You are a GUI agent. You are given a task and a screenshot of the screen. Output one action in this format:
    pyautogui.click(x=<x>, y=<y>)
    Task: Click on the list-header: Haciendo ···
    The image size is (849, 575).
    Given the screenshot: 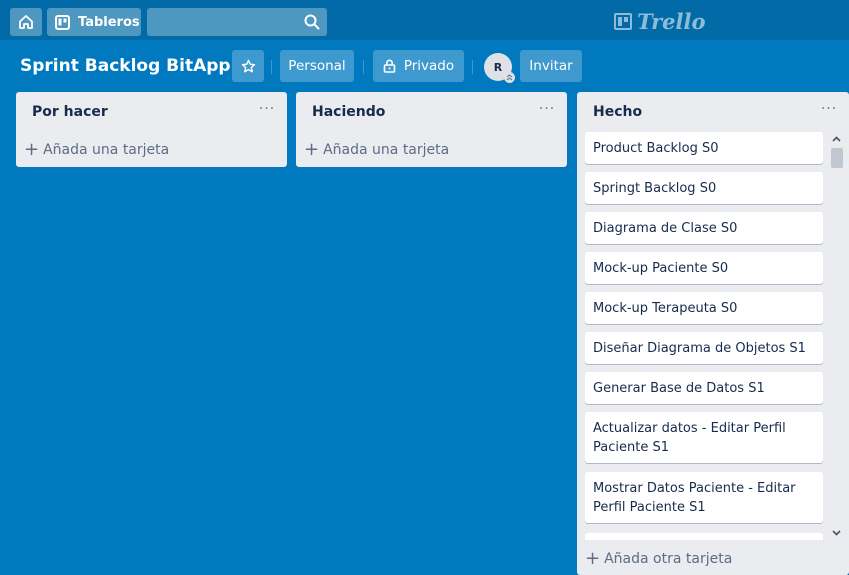 What is the action you would take?
    pyautogui.click(x=431, y=111)
    